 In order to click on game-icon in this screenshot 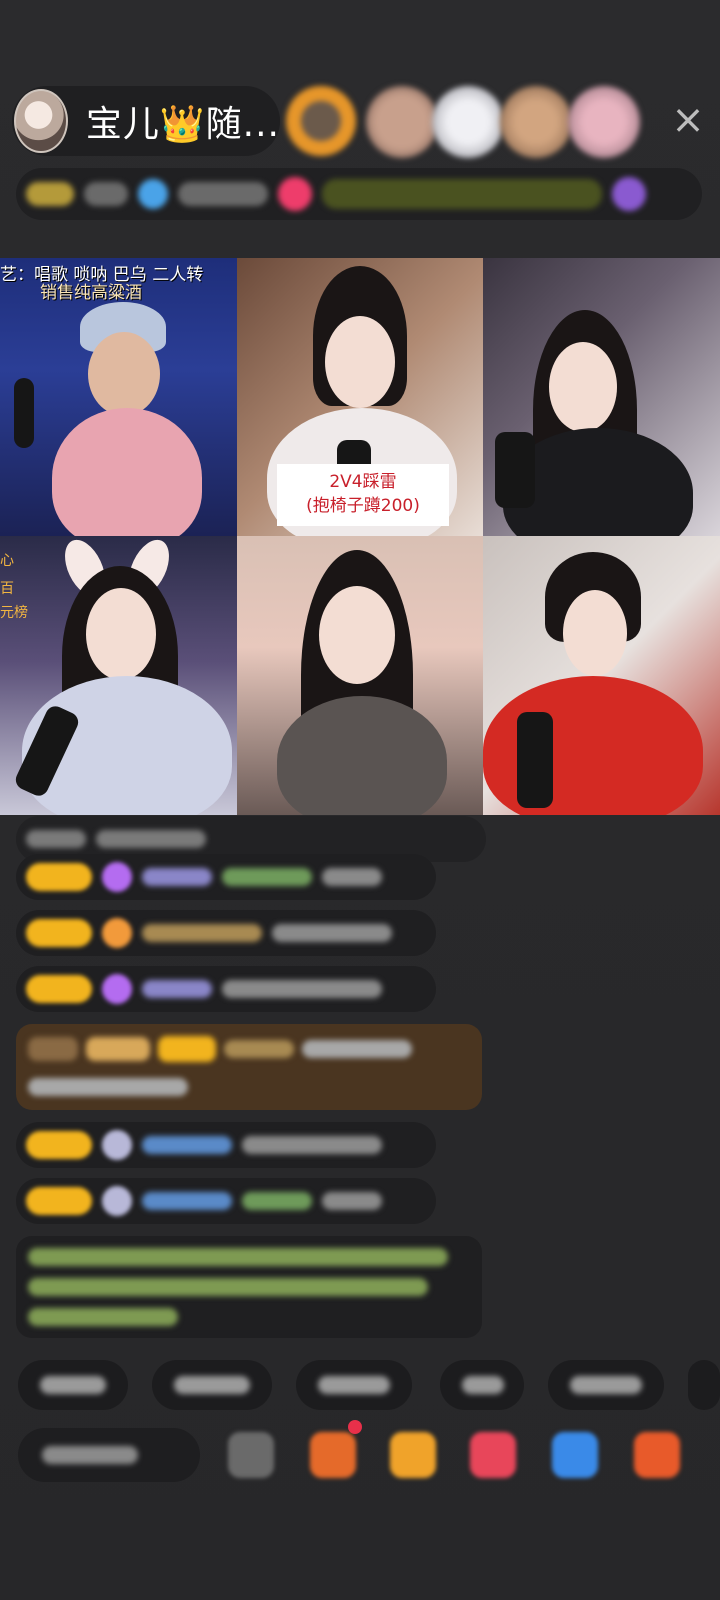, I will do `click(575, 1455)`.